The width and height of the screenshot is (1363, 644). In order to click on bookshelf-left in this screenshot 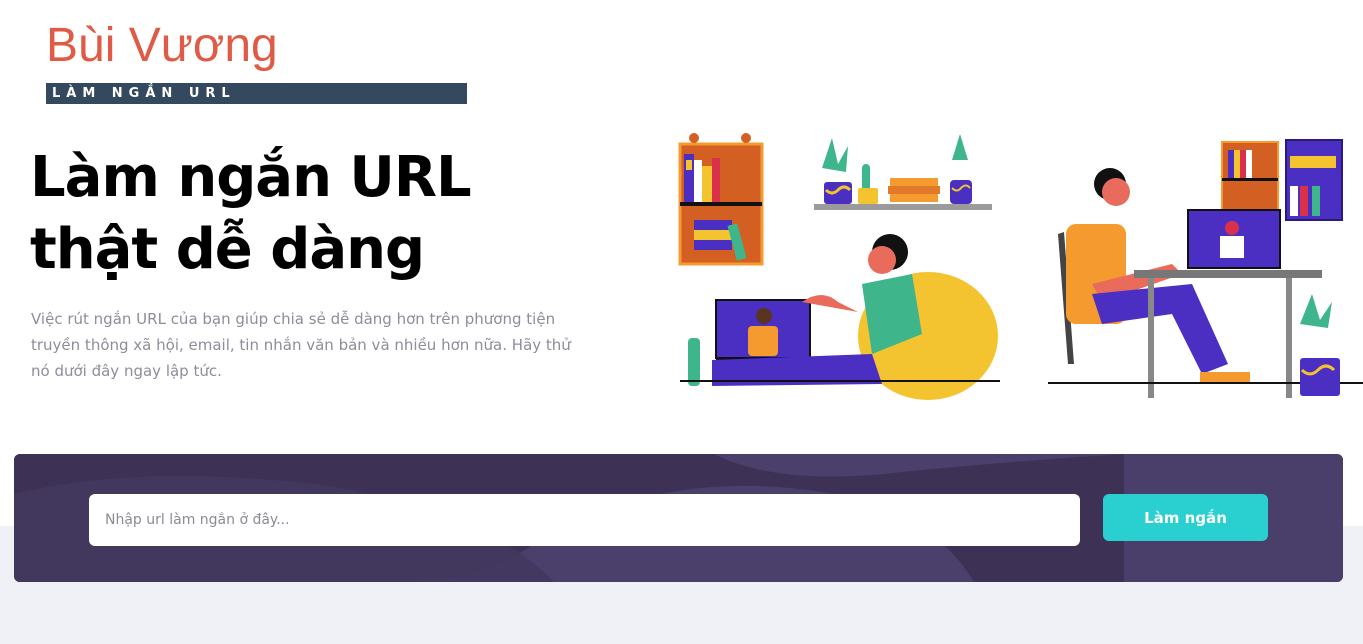, I will do `click(721, 199)`.